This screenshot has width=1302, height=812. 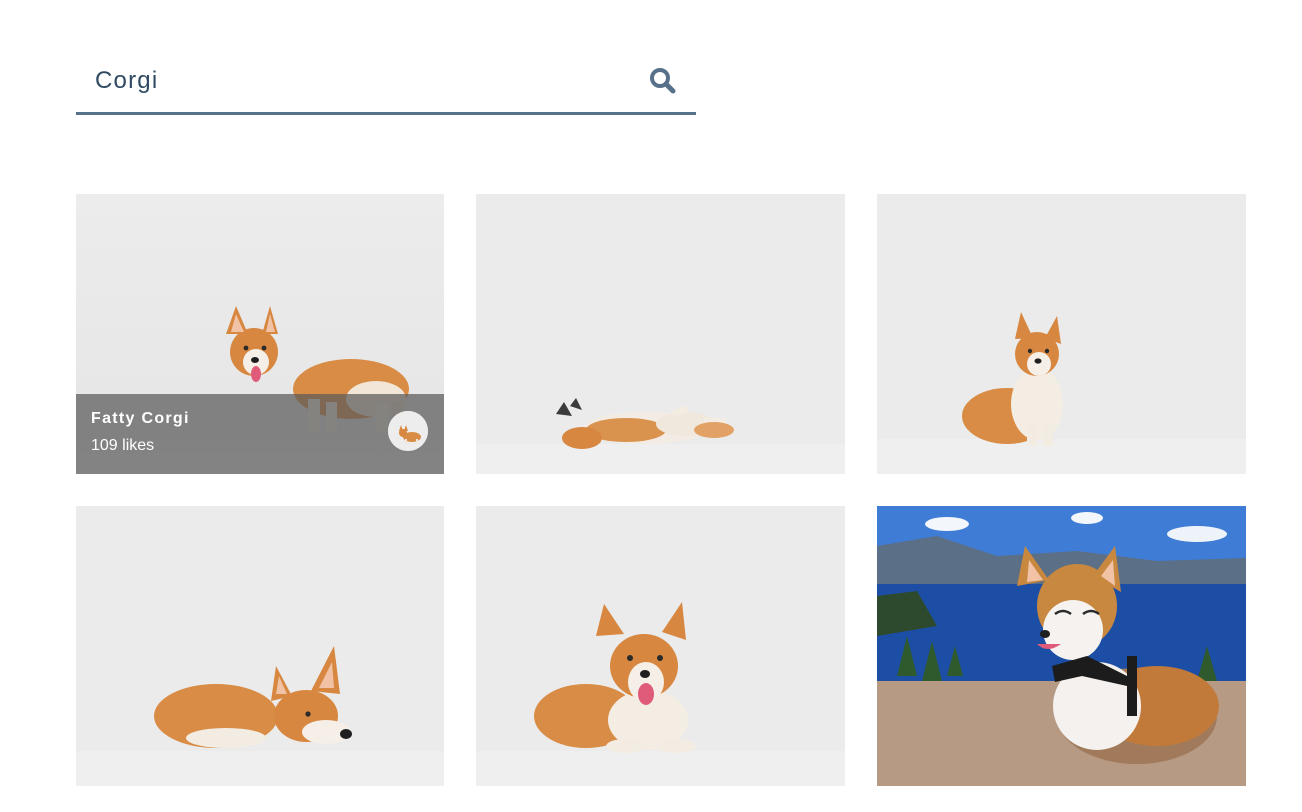 I want to click on avatar-corgi-thumbnail, so click(x=408, y=431).